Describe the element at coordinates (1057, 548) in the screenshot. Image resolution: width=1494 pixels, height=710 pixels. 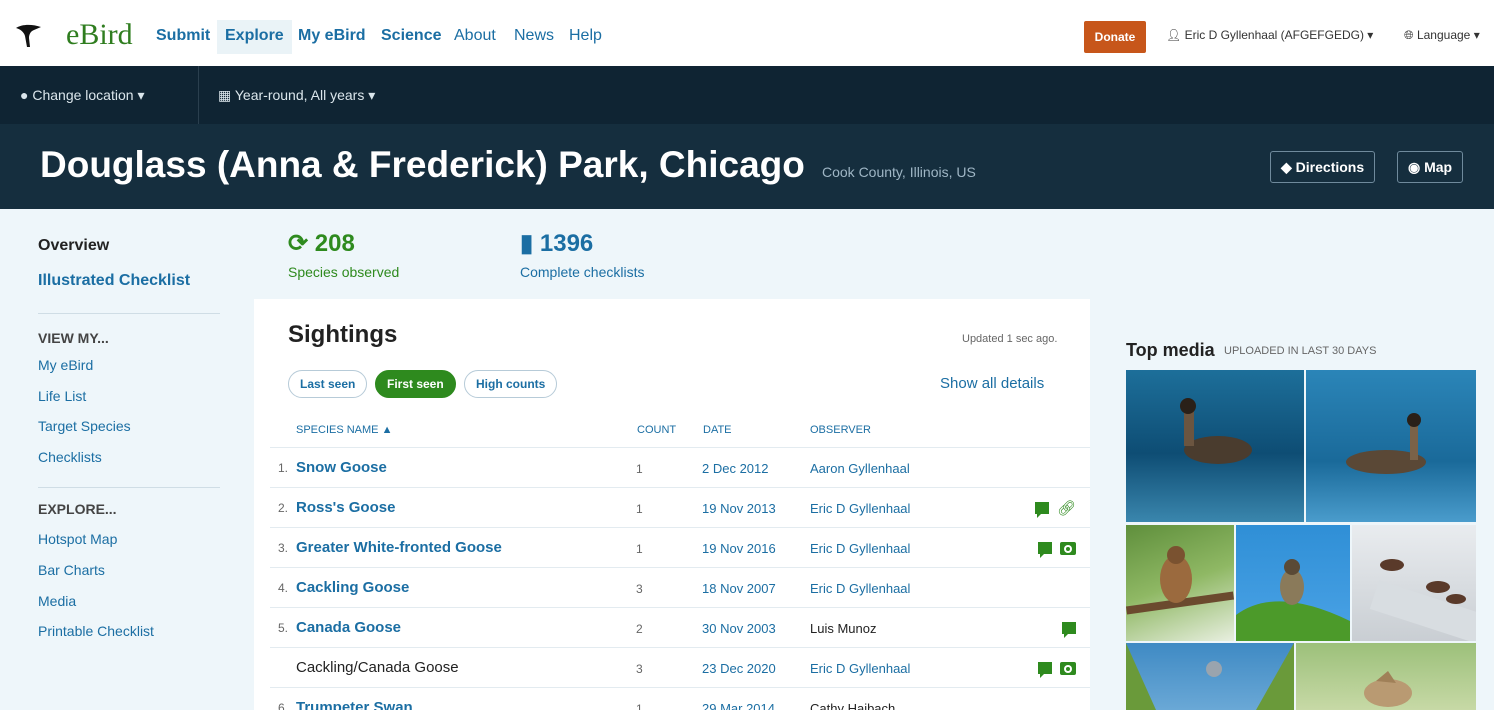
I see `row-icons` at that location.